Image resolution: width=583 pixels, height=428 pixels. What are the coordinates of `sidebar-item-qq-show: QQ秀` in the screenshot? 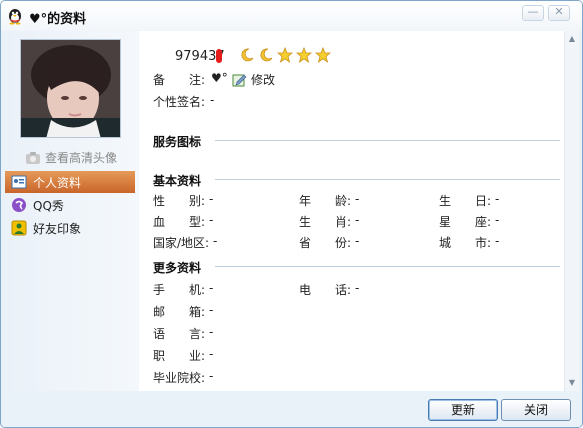 It's located at (70, 205).